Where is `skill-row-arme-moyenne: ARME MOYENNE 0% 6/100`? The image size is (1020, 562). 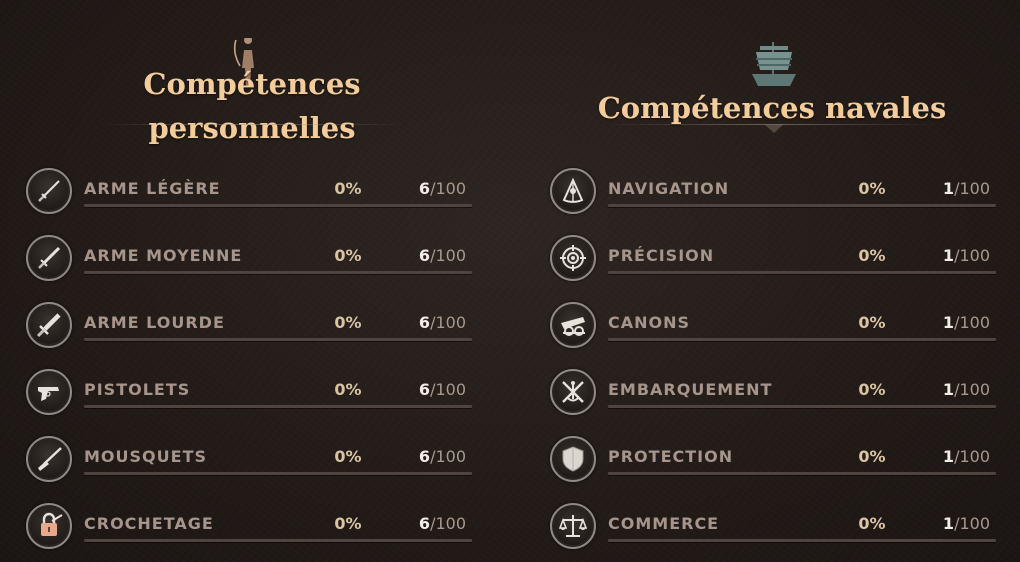
skill-row-arme-moyenne: ARME MOYENNE 0% 6/100 is located at coordinates (248, 260).